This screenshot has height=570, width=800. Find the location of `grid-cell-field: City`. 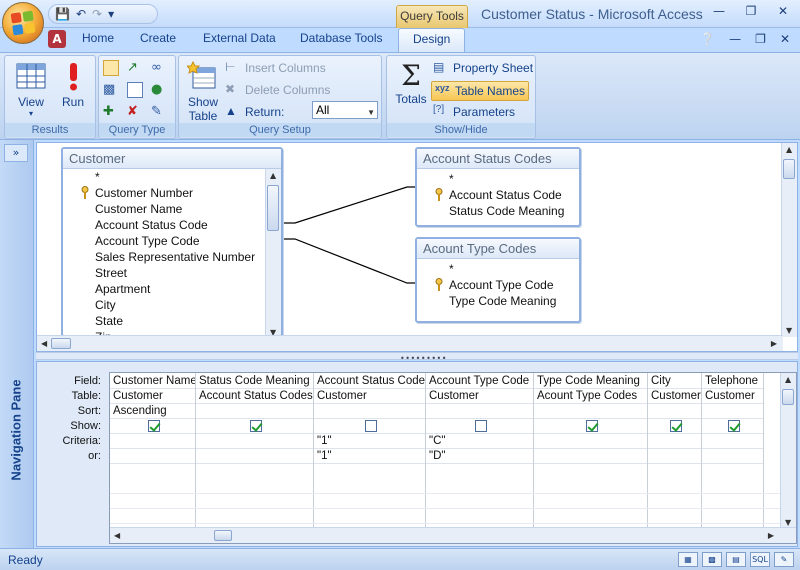

grid-cell-field: City is located at coordinates (674, 381).